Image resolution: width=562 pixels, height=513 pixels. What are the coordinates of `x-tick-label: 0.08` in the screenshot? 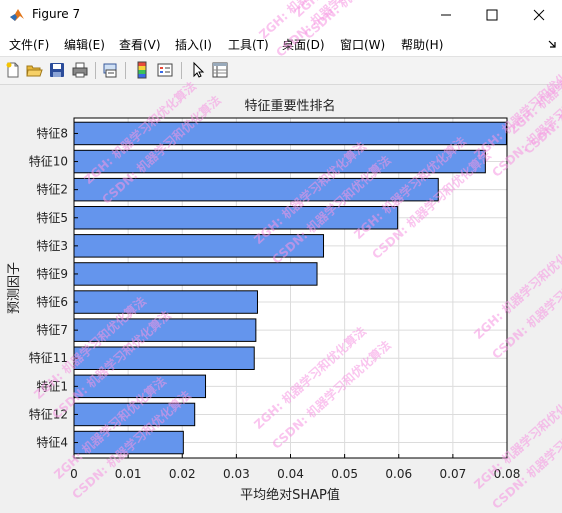 It's located at (507, 474).